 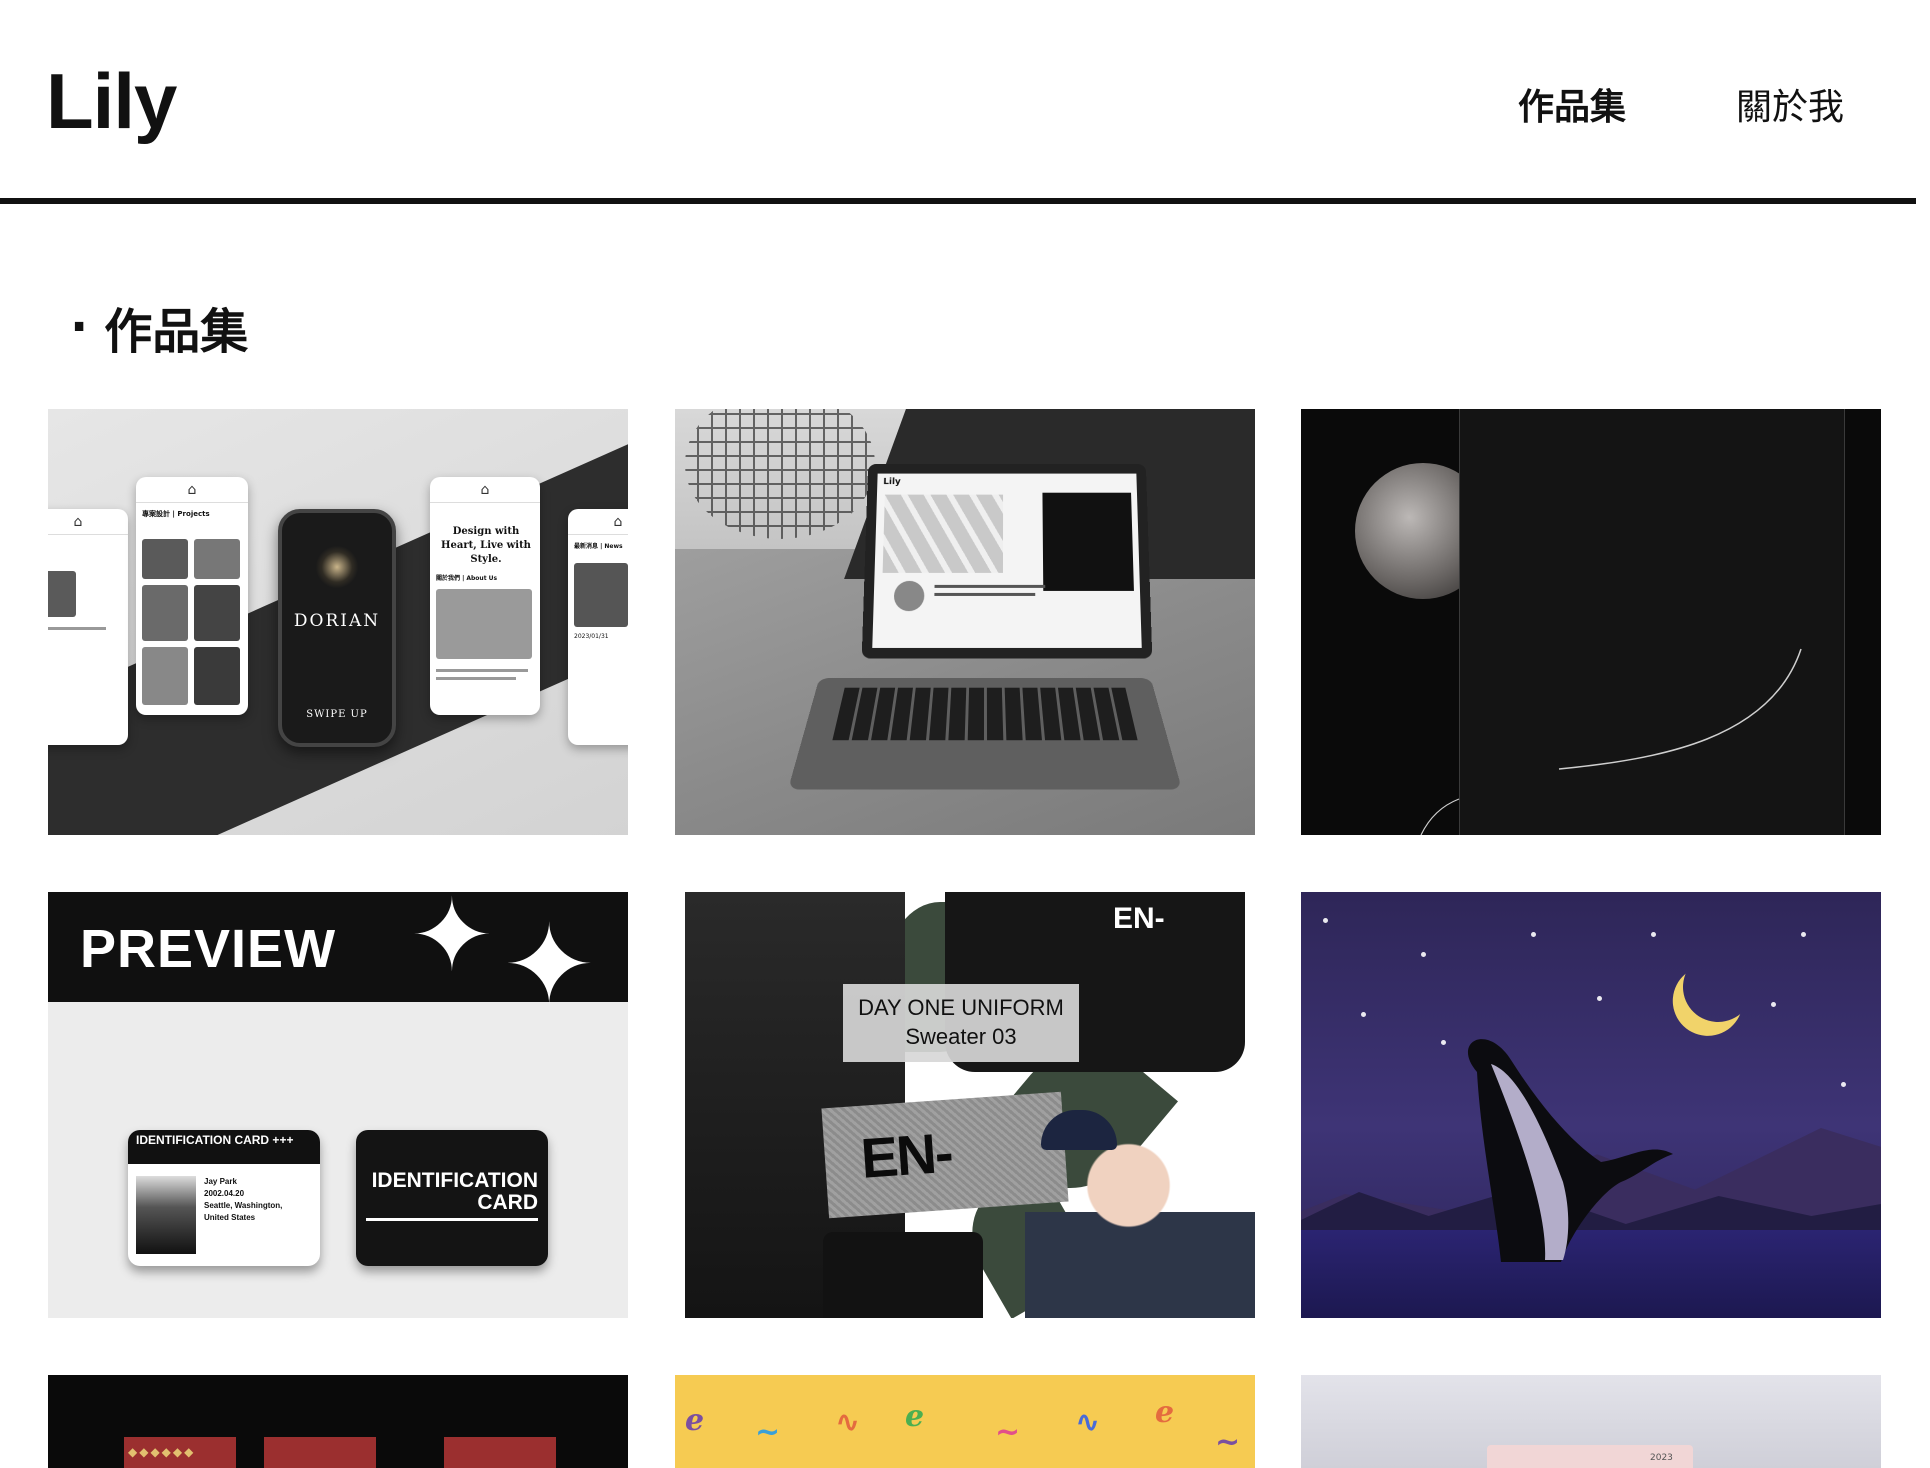 I want to click on phone-mockup-news: ⌂ 最新消息 | News 2023/01/31, so click(x=598, y=627).